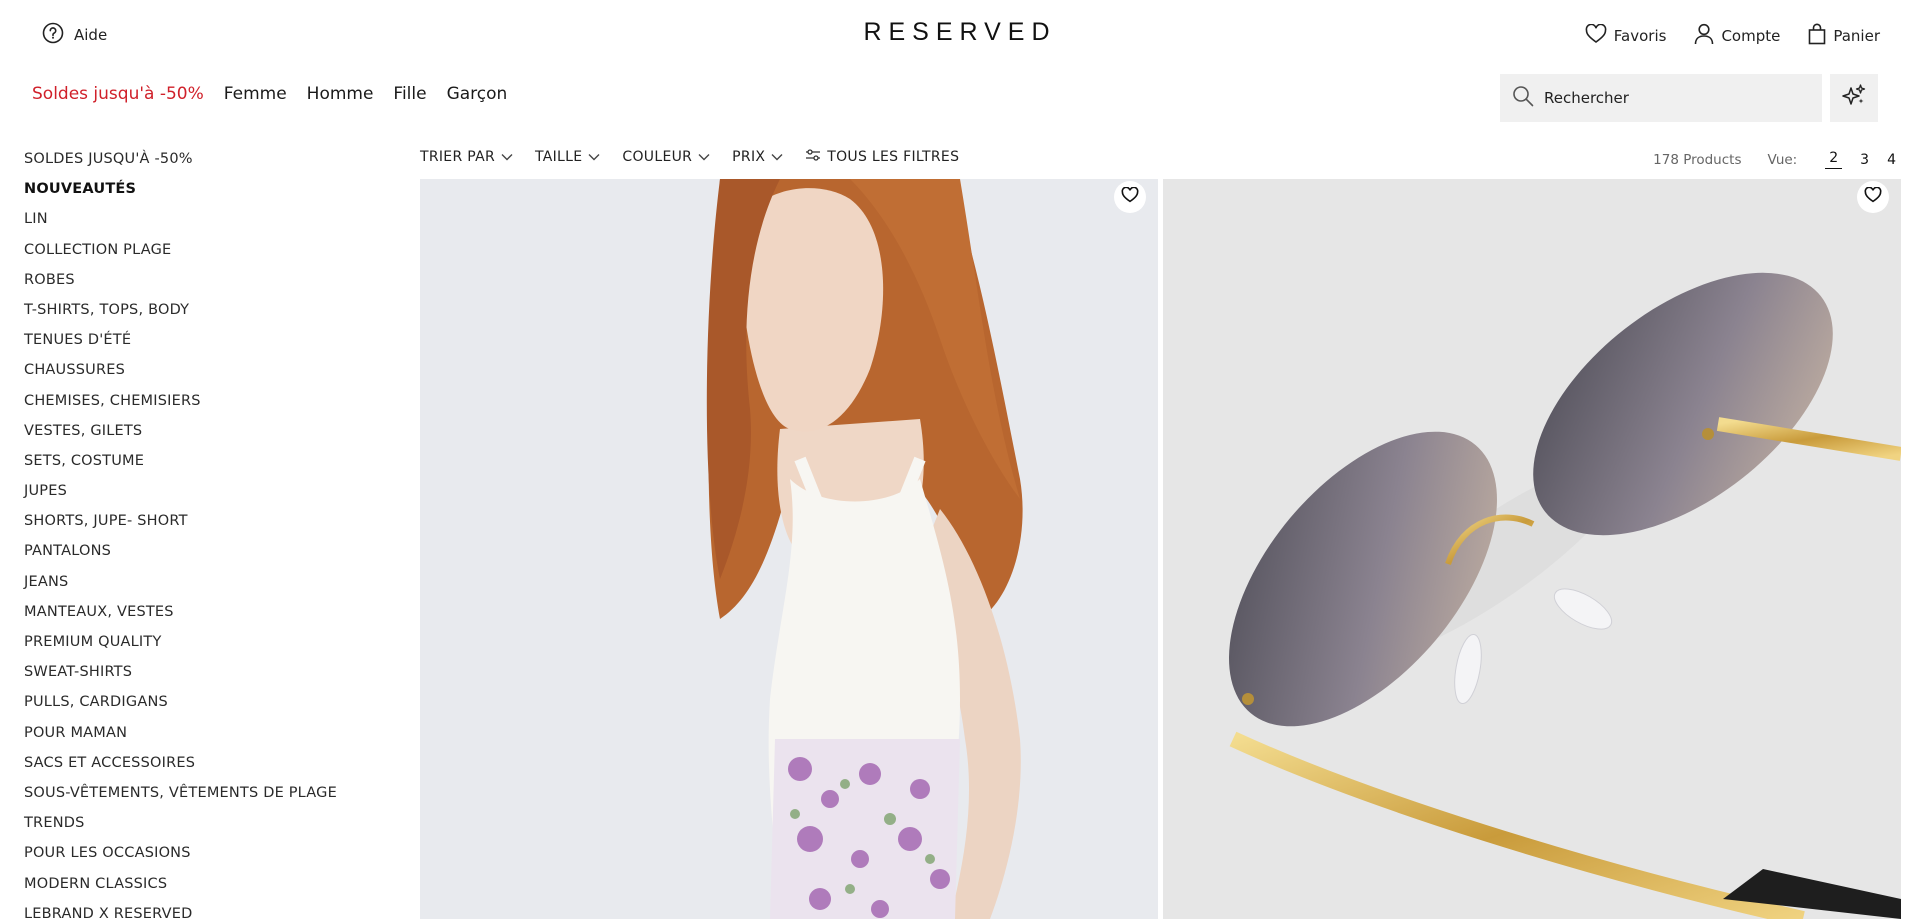  What do you see at coordinates (204, 225) in the screenshot?
I see `sidebar-item-lin: LIN` at bounding box center [204, 225].